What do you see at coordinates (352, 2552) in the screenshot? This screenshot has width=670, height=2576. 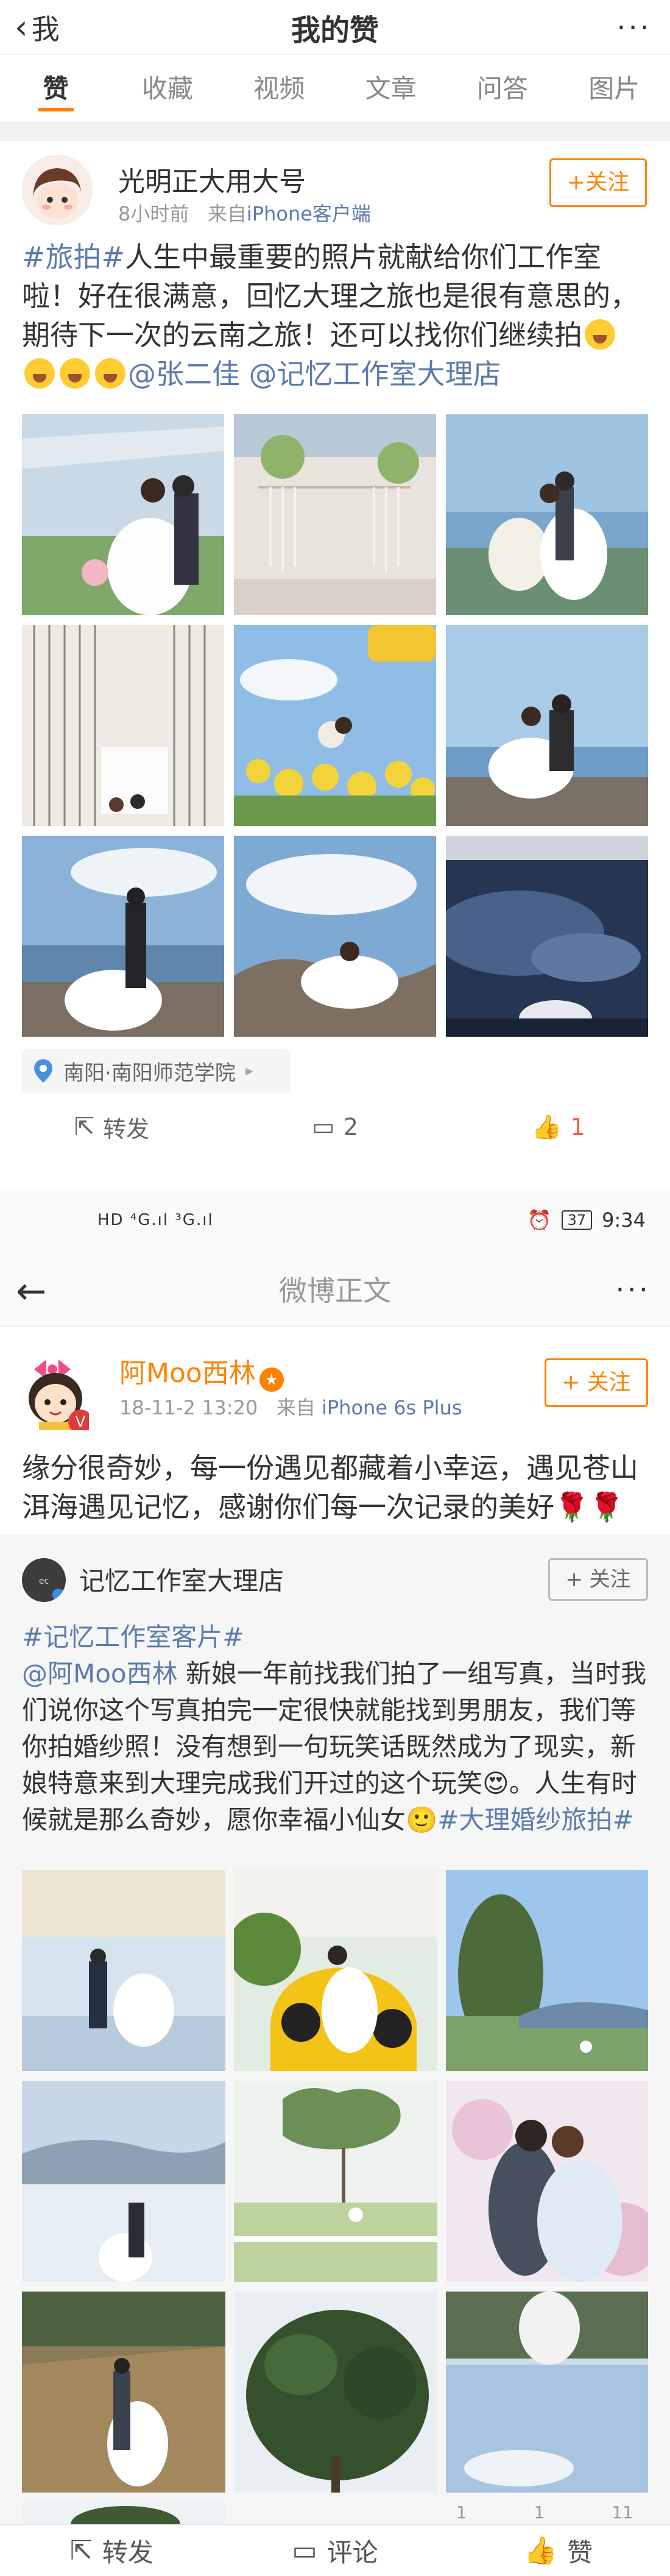 I see `comment-label: 评论` at bounding box center [352, 2552].